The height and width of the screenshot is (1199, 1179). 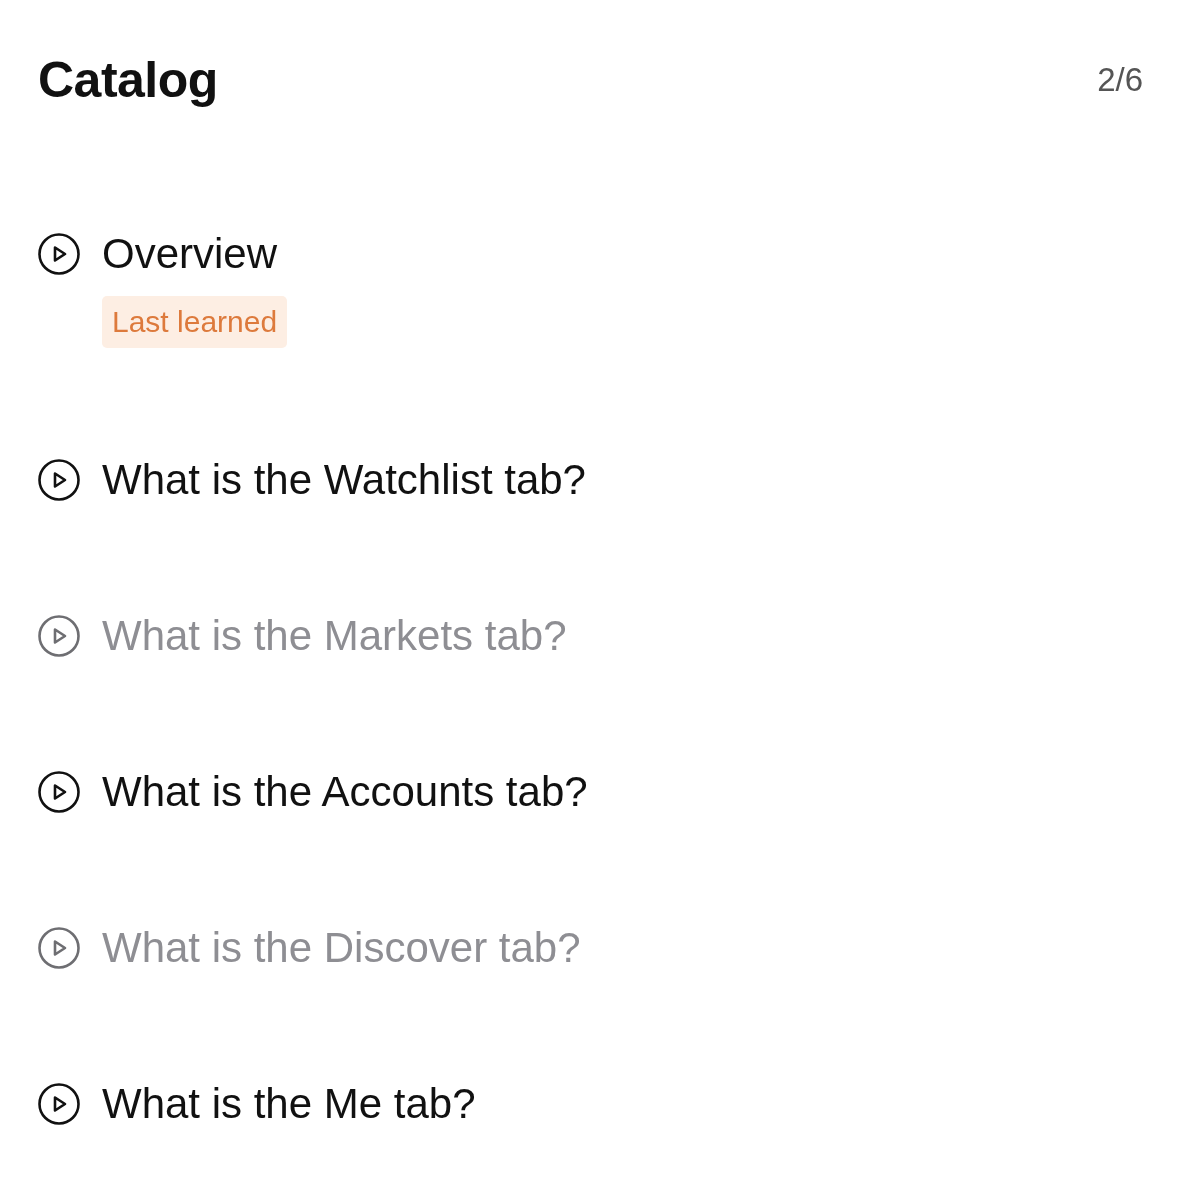 What do you see at coordinates (128, 80) in the screenshot?
I see `catalog-title: Catalog` at bounding box center [128, 80].